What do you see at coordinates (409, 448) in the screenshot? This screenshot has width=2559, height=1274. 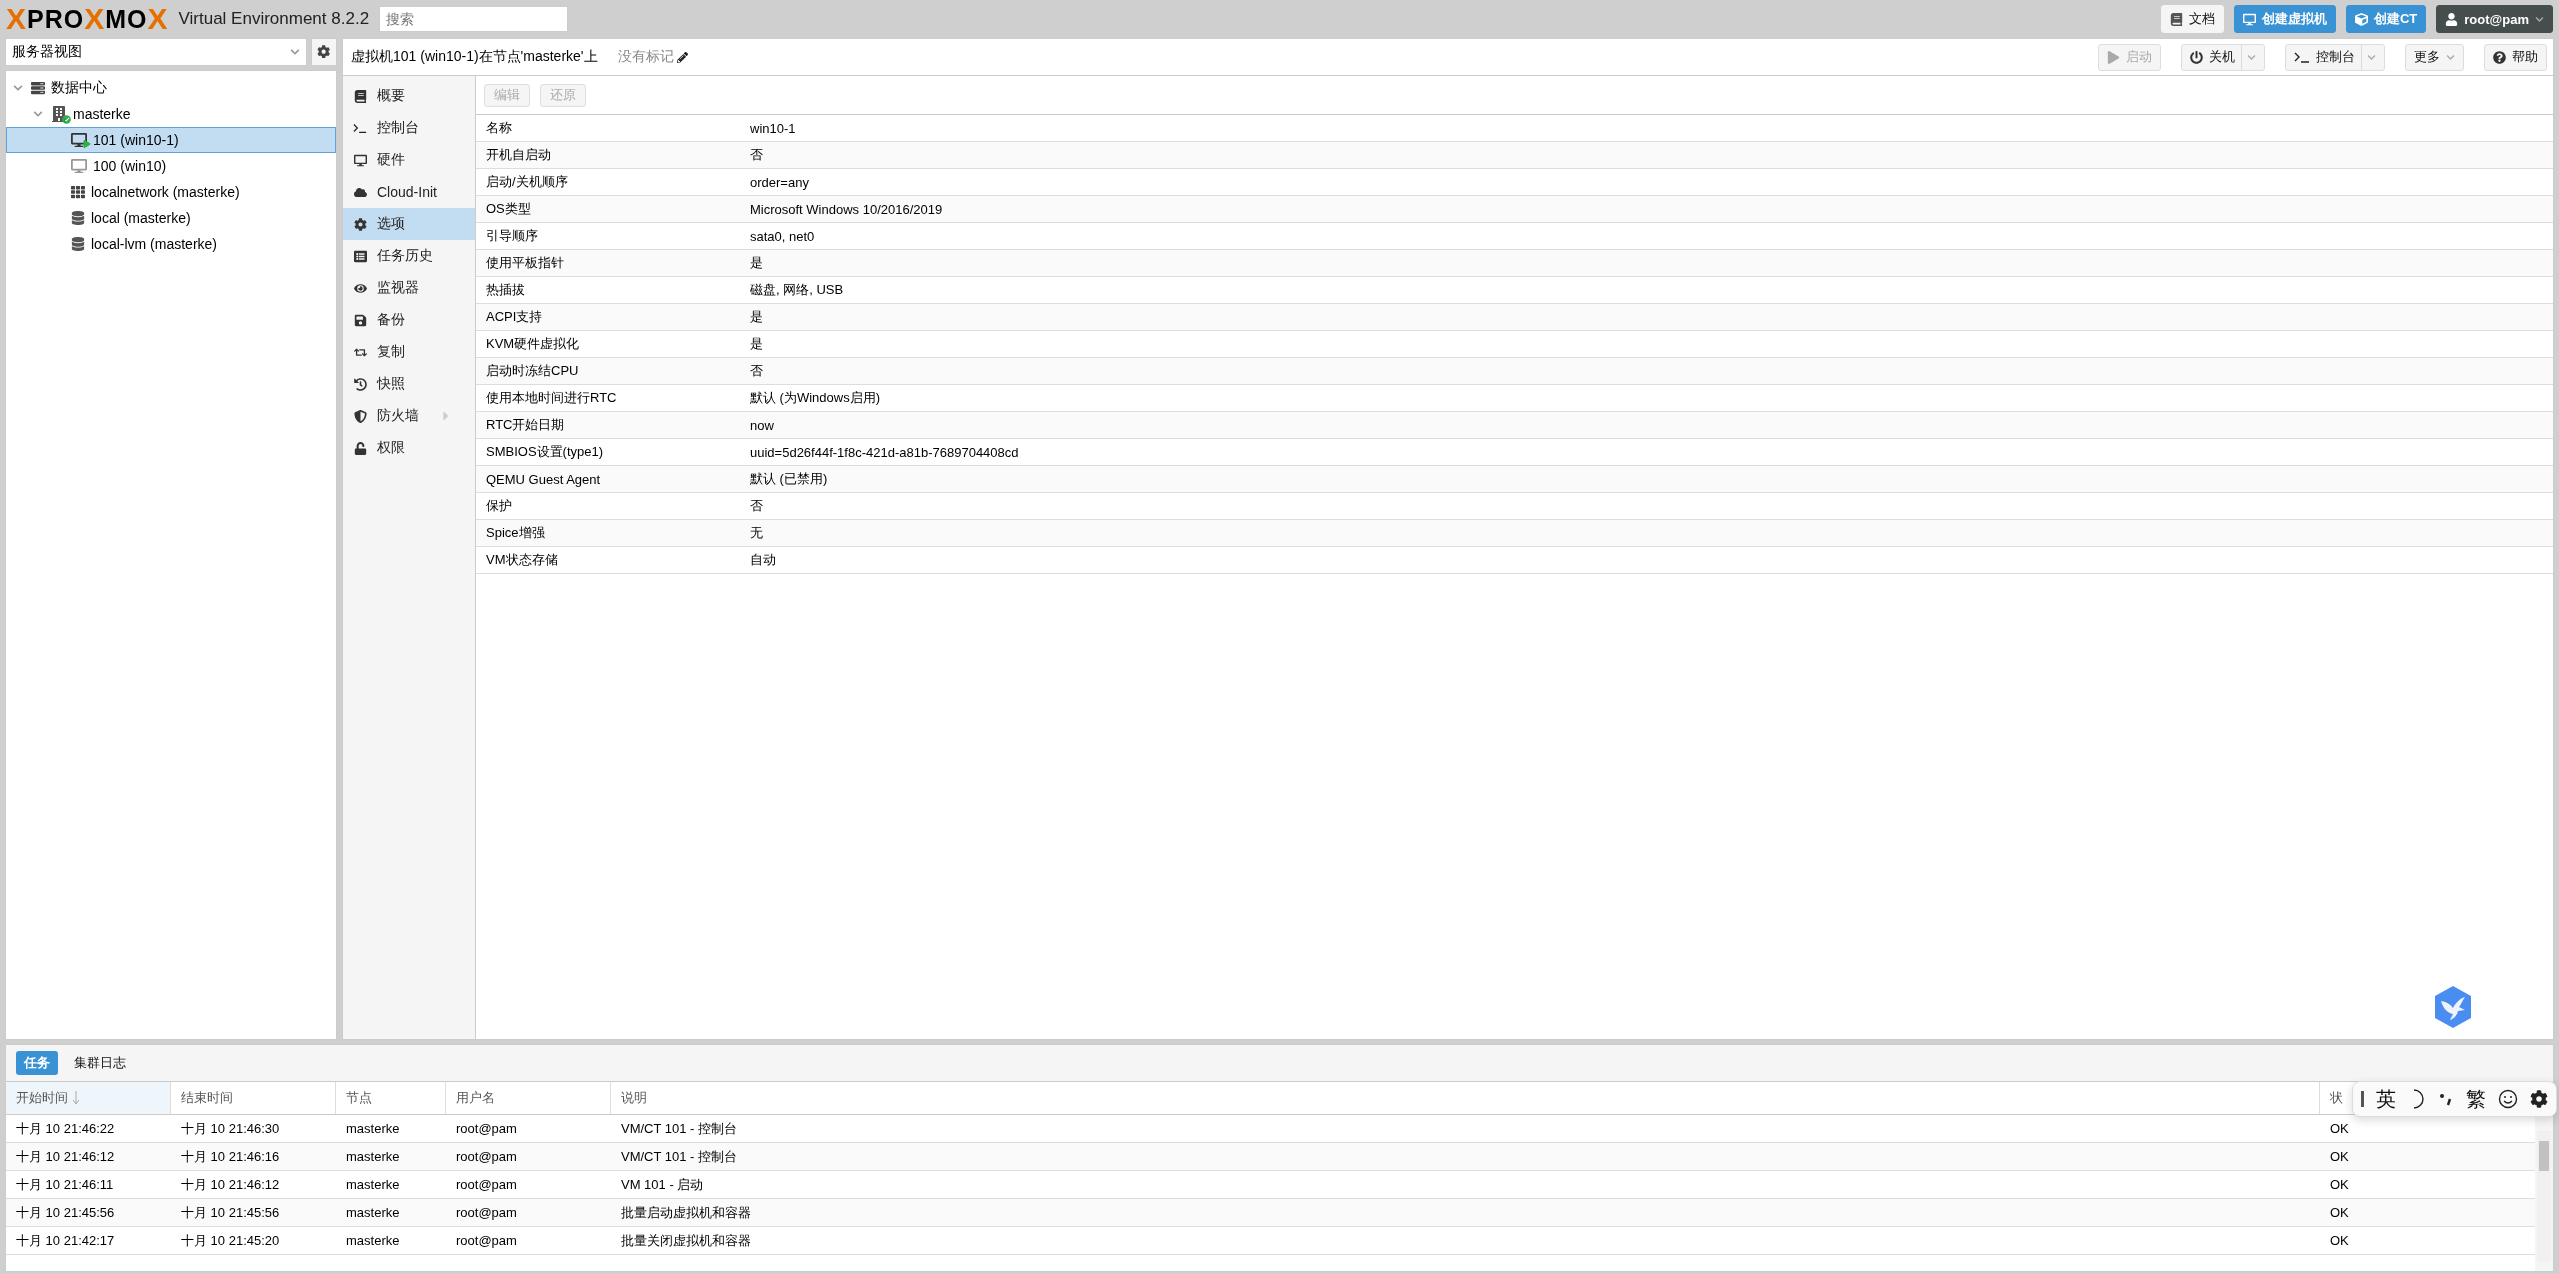 I see `menu-item: 权限` at bounding box center [409, 448].